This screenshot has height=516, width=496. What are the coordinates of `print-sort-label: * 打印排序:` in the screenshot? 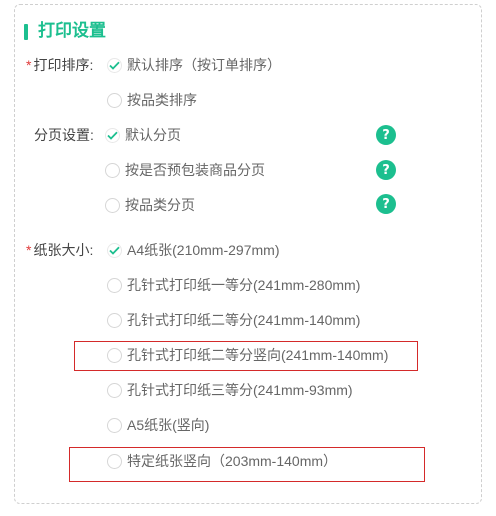 It's located at (60, 65).